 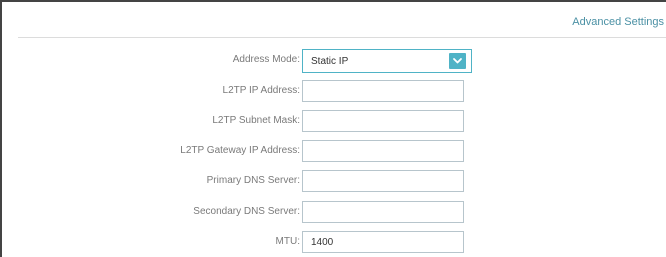 What do you see at coordinates (287, 241) in the screenshot?
I see `mtu-label: MTU:` at bounding box center [287, 241].